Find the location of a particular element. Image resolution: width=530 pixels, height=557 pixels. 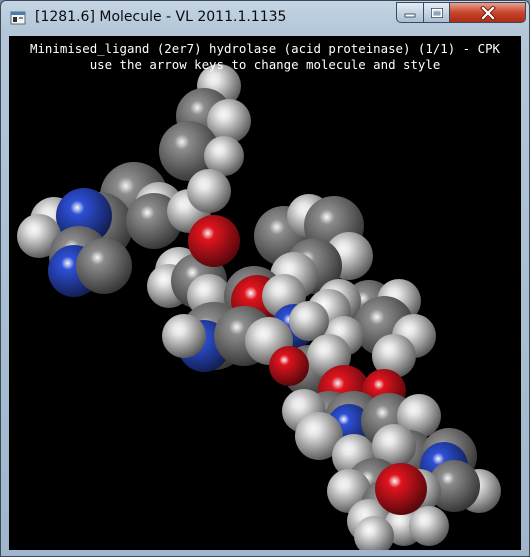

molecule-app-icon is located at coordinates (18, 18).